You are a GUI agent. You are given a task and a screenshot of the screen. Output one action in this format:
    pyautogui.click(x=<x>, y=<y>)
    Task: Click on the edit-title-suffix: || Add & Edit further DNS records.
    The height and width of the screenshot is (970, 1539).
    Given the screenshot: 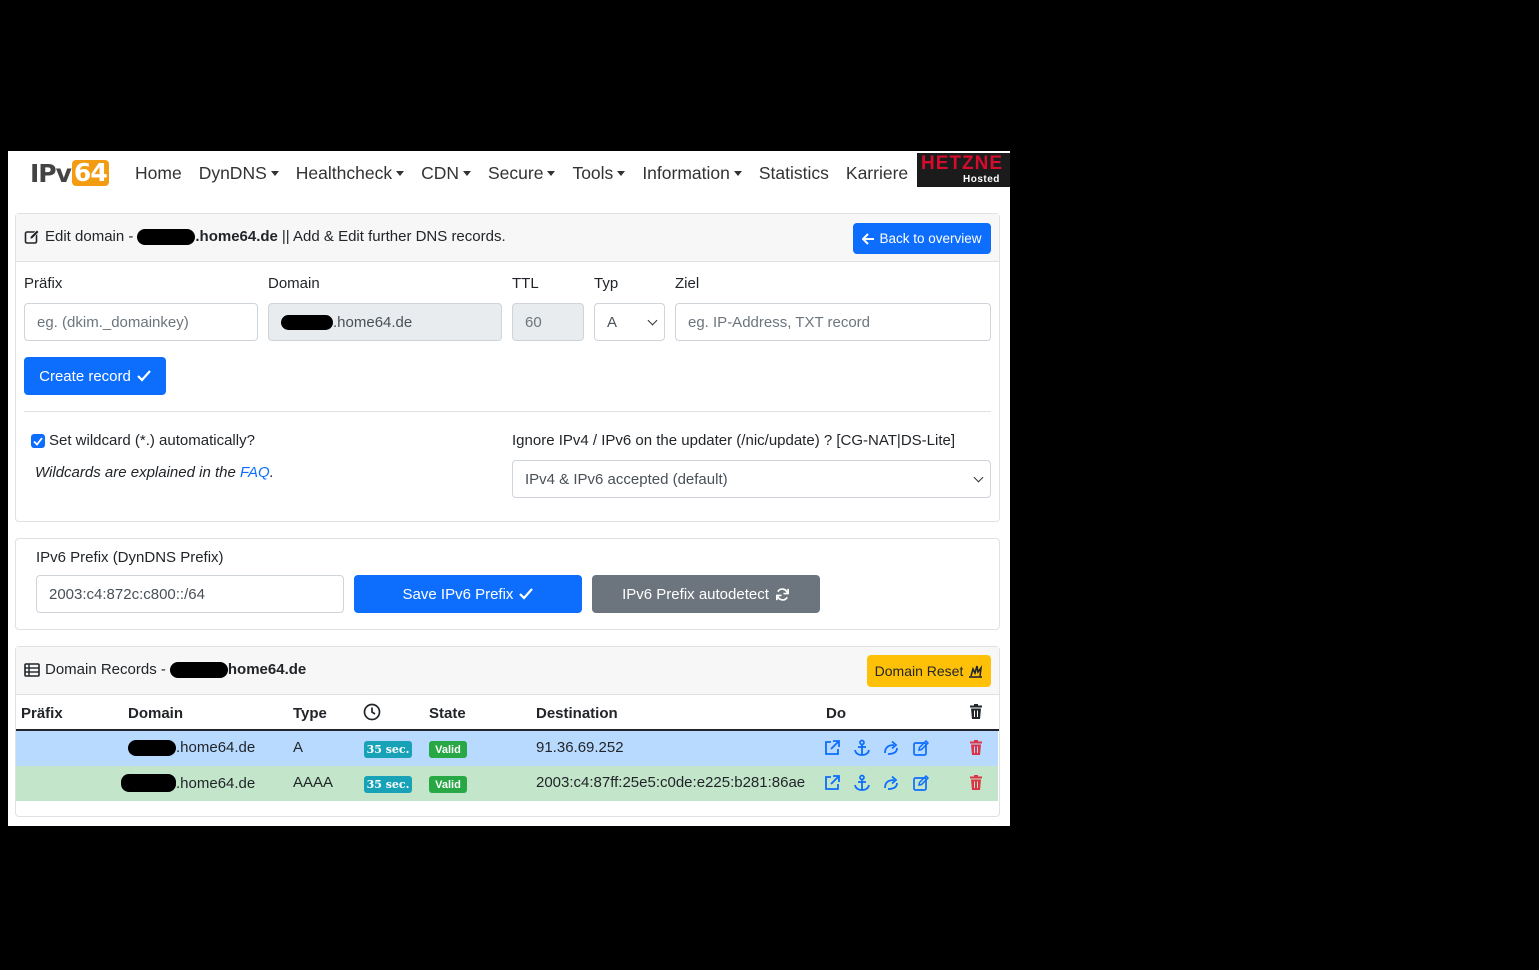 What is the action you would take?
    pyautogui.click(x=393, y=236)
    